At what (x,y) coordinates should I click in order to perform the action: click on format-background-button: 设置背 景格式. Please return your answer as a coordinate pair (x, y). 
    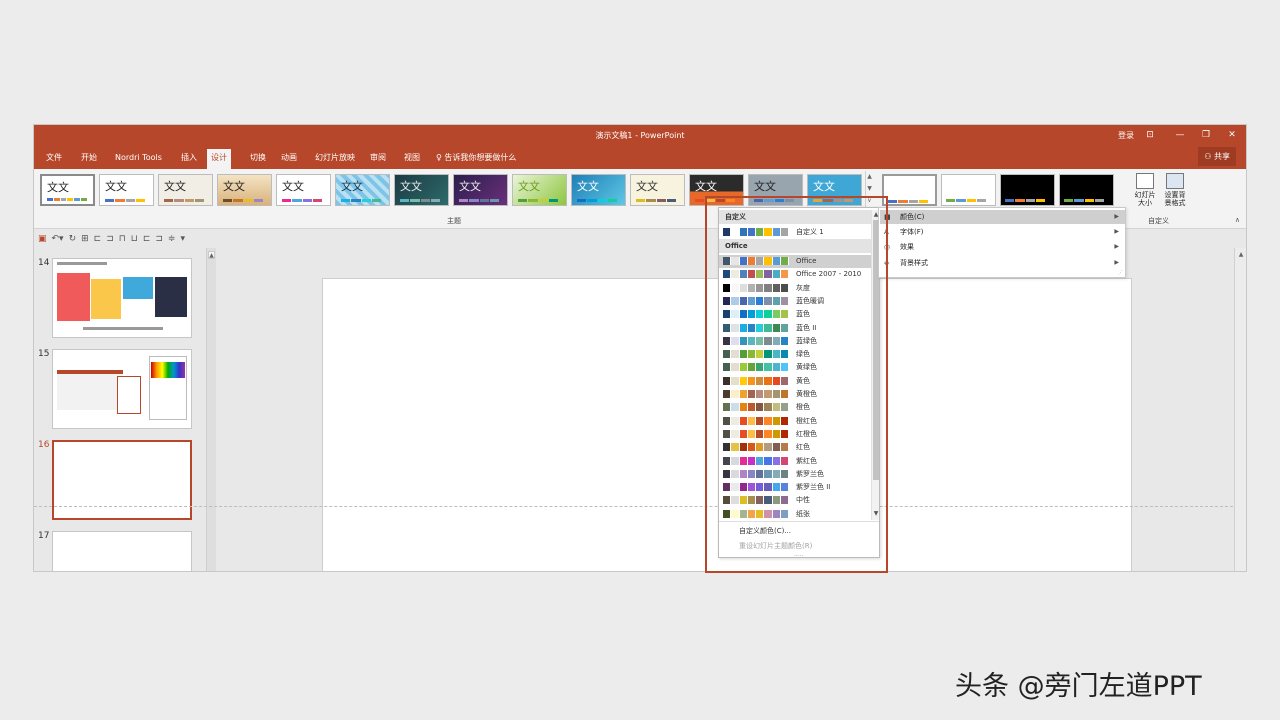
    Looking at the image, I should click on (1175, 190).